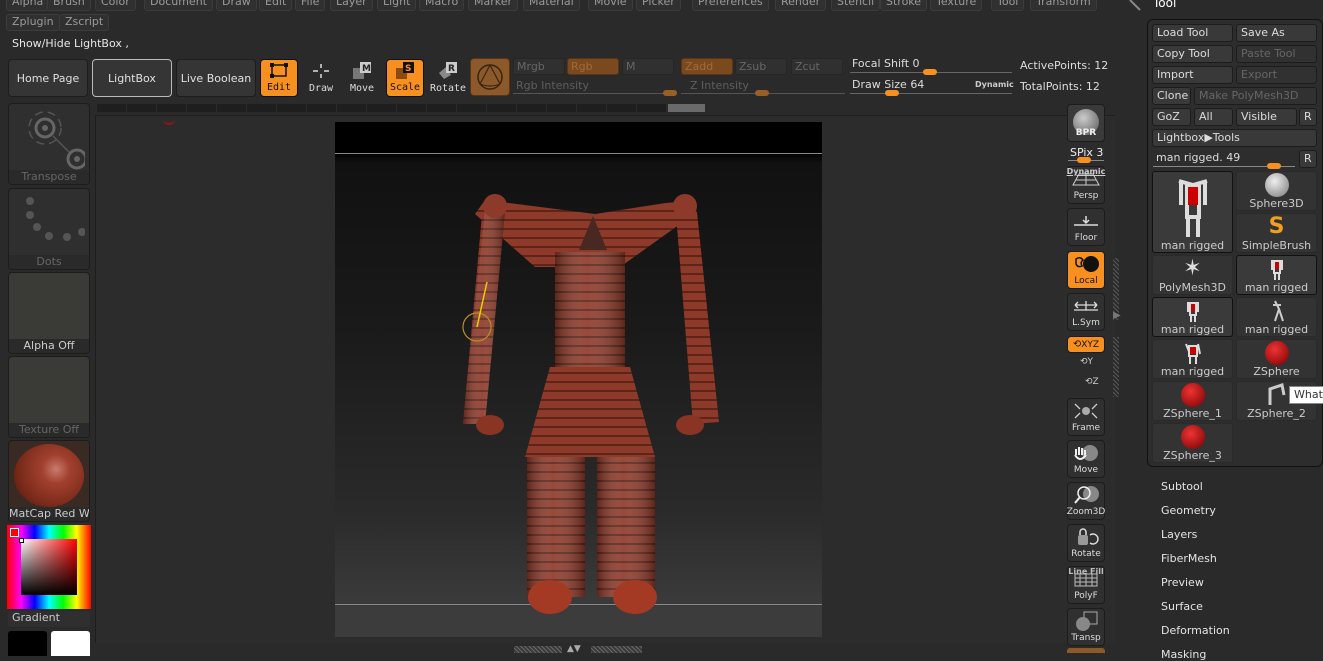 This screenshot has height=661, width=1323. I want to click on transp-button: Transp, so click(1086, 627).